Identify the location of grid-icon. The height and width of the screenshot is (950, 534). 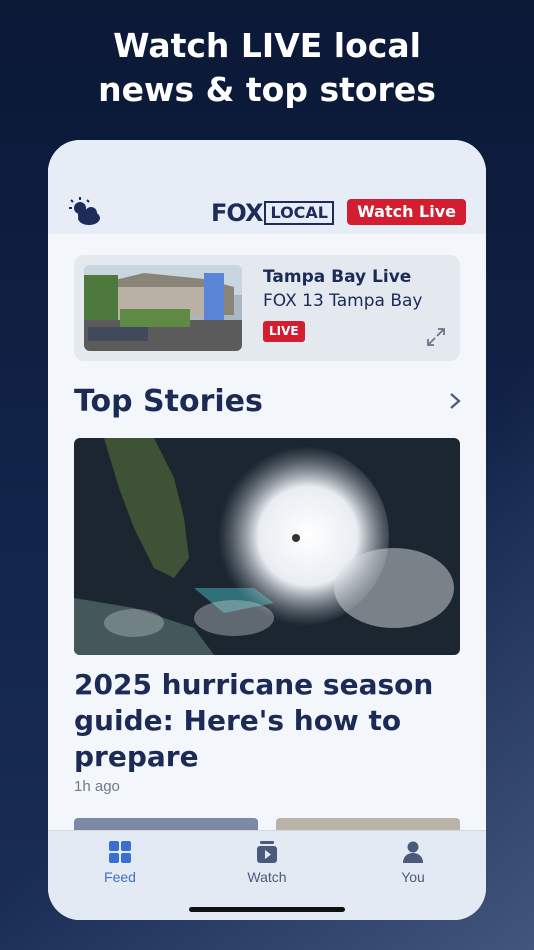
(120, 852).